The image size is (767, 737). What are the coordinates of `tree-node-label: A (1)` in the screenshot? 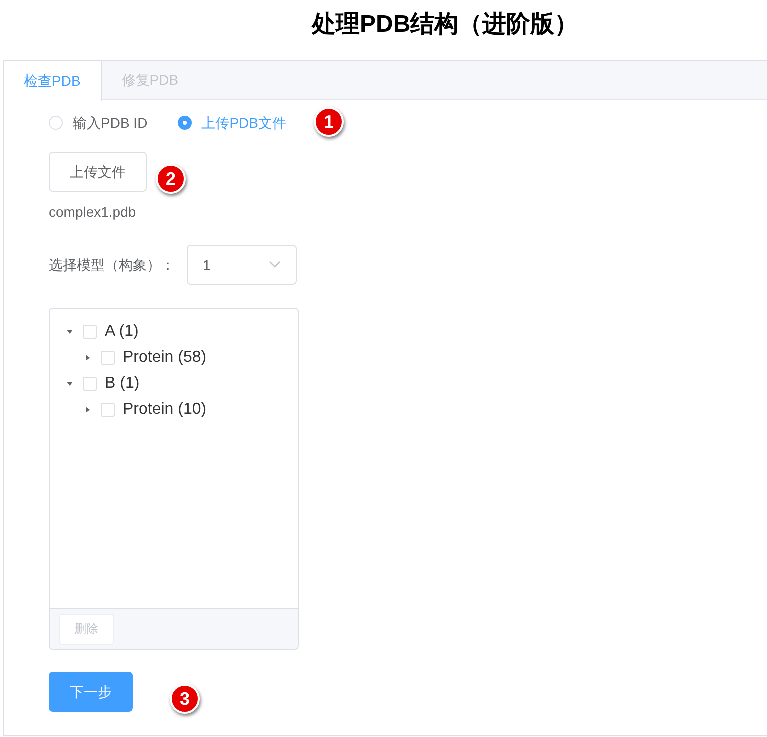 It's located at (122, 332).